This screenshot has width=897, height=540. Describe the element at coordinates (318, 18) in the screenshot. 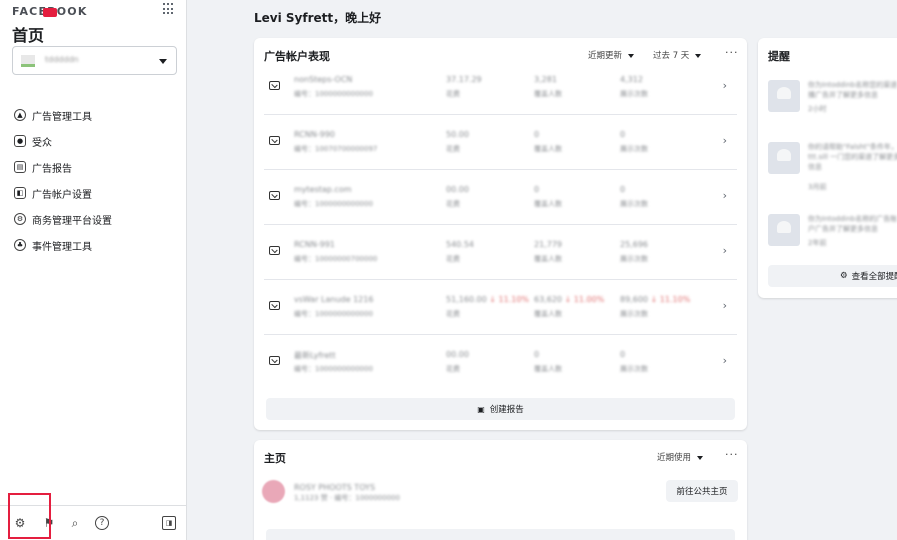

I see `greeting: Levi Syfrett，晚上好` at that location.